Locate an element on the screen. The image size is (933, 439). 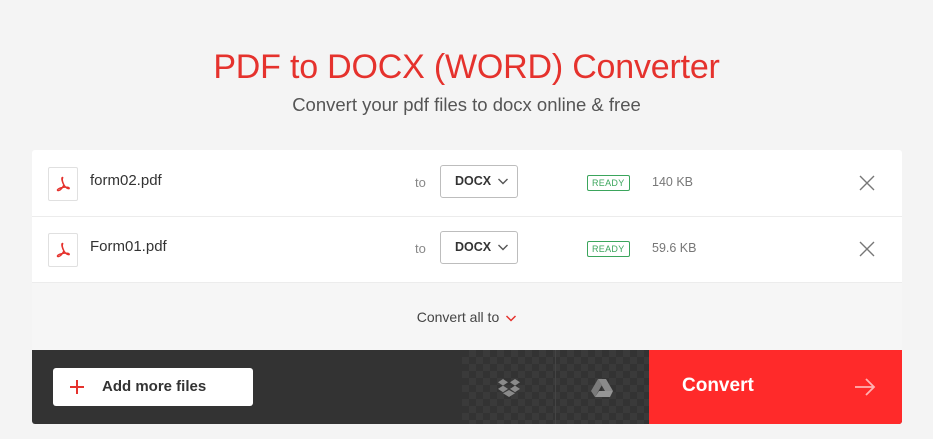
add-more-files-button: Add more files is located at coordinates (153, 387).